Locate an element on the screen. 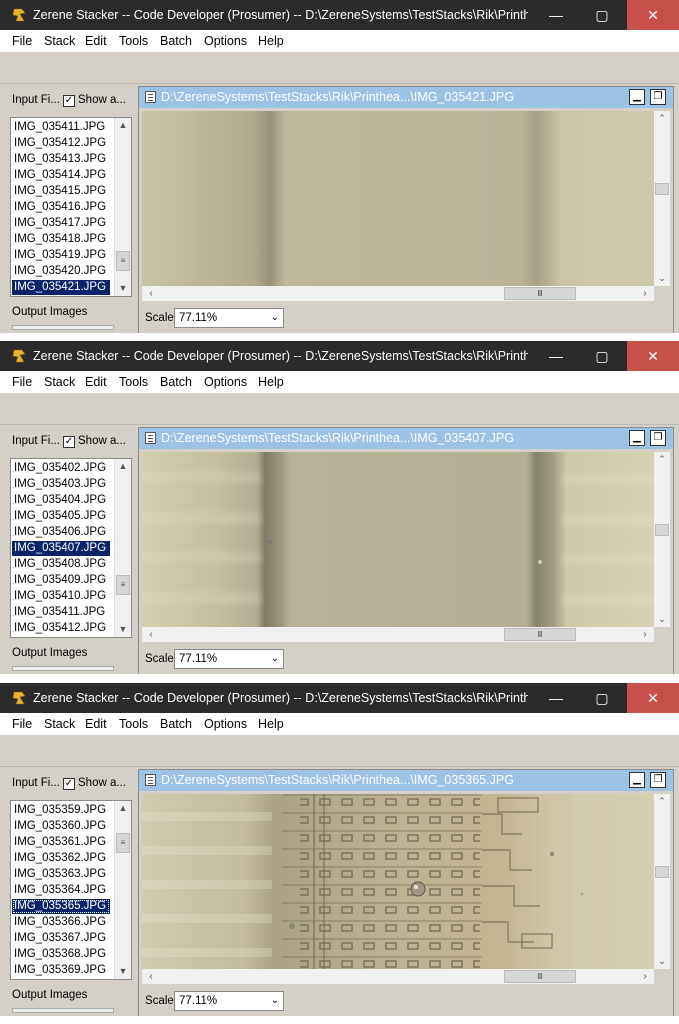 Image resolution: width=679 pixels, height=1024 pixels. list-item: IMG_035412.JPG is located at coordinates (61, 628).